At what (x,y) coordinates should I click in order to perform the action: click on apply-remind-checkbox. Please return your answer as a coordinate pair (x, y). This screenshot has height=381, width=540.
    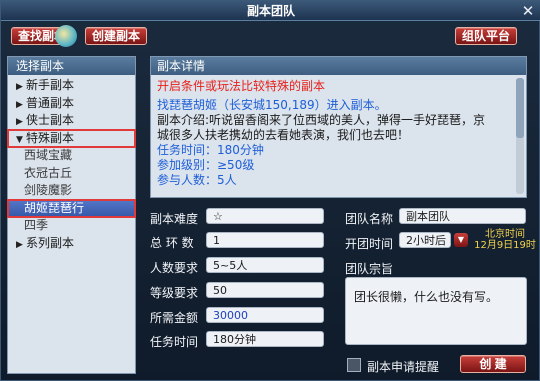
    Looking at the image, I should click on (354, 365).